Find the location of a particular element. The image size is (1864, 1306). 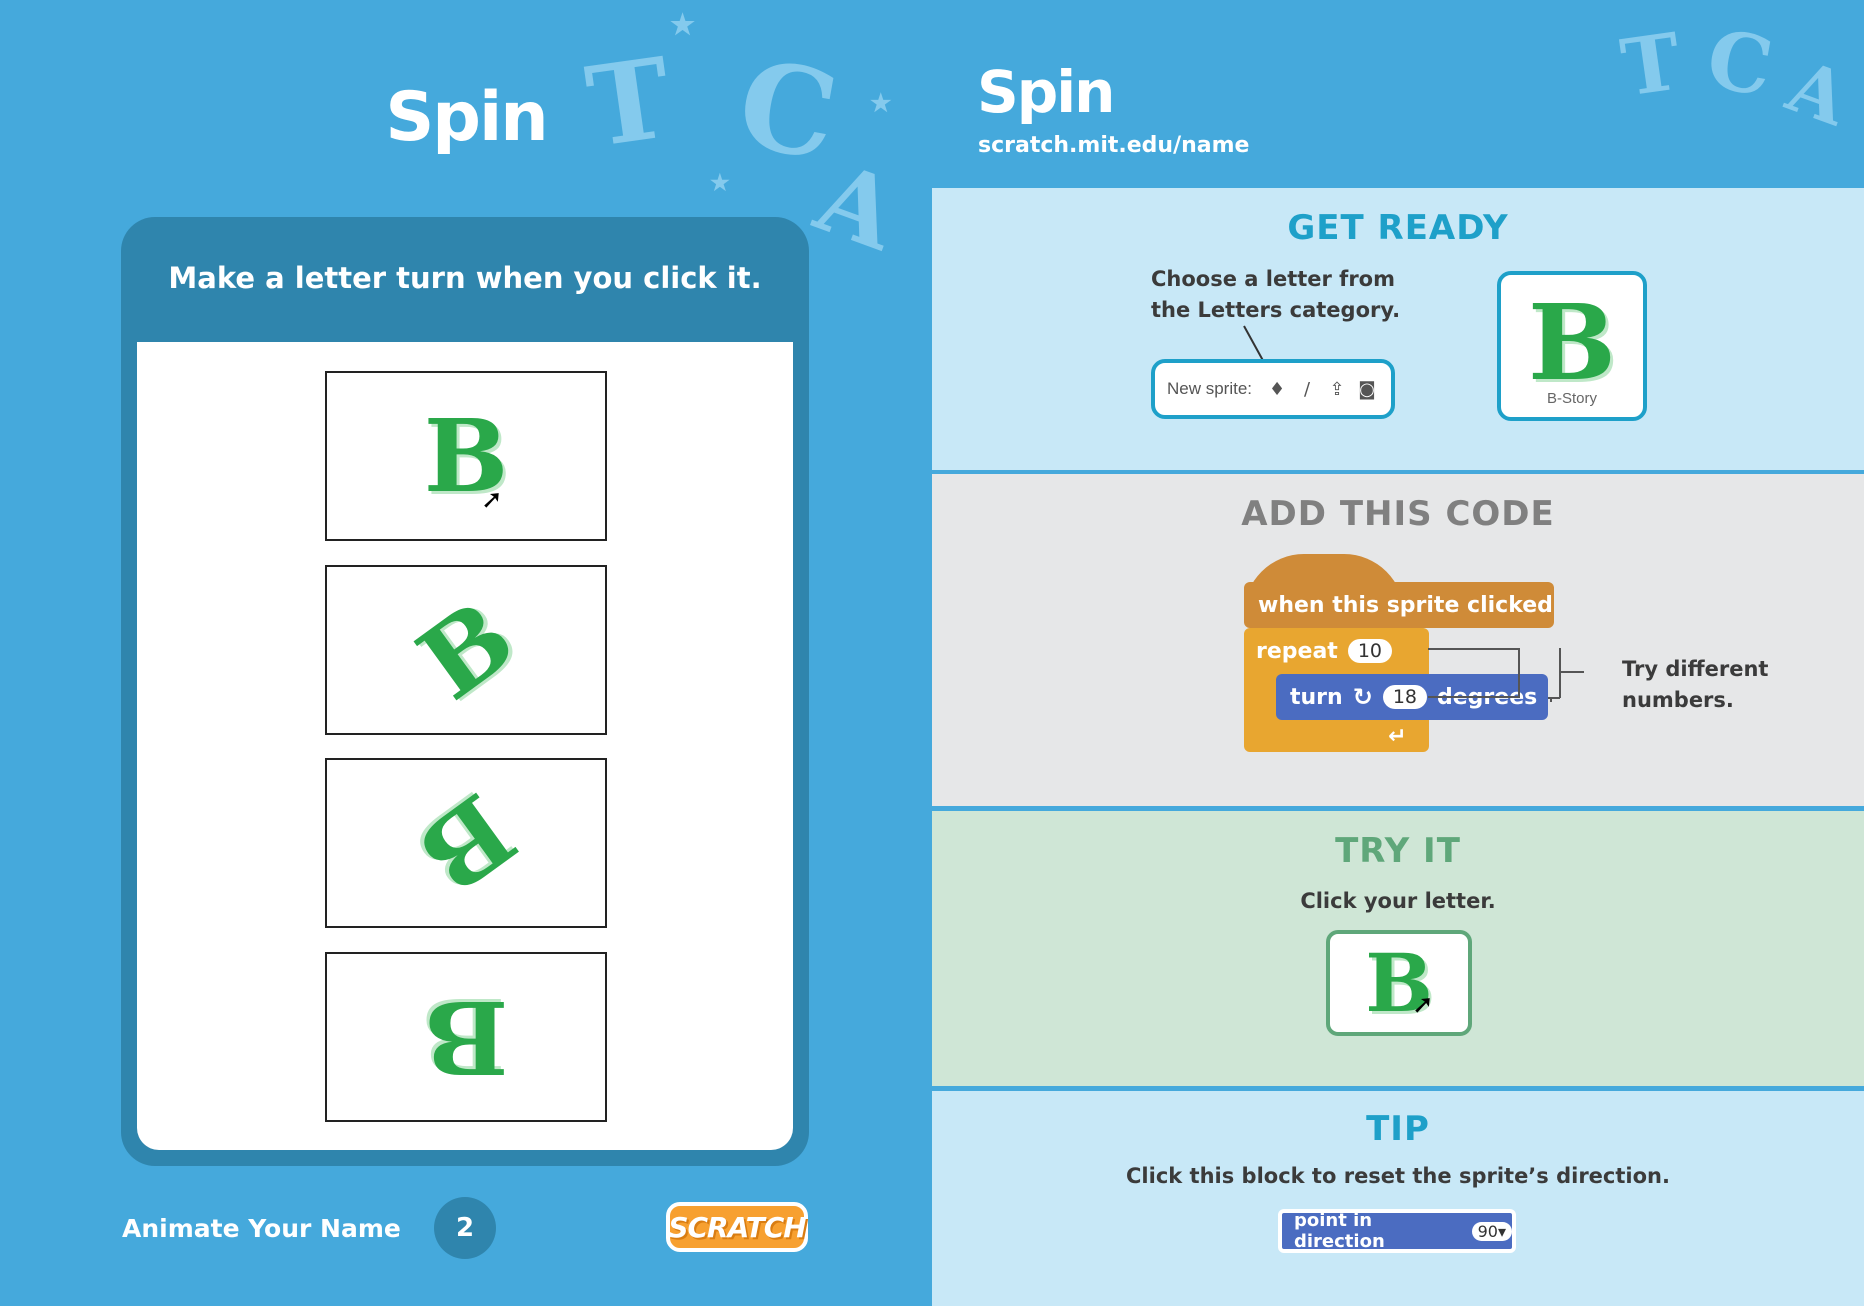

decorative-letter-a: A is located at coordinates (1818, 92).